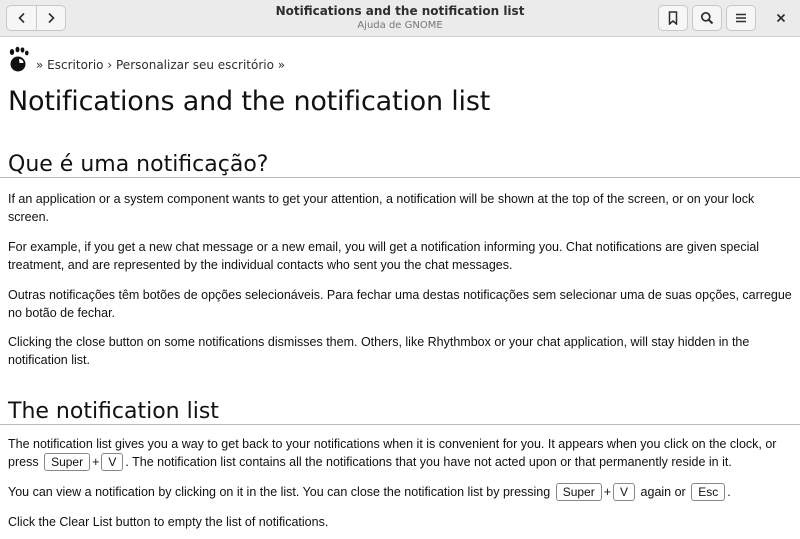  I want to click on close-icon, so click(781, 18).